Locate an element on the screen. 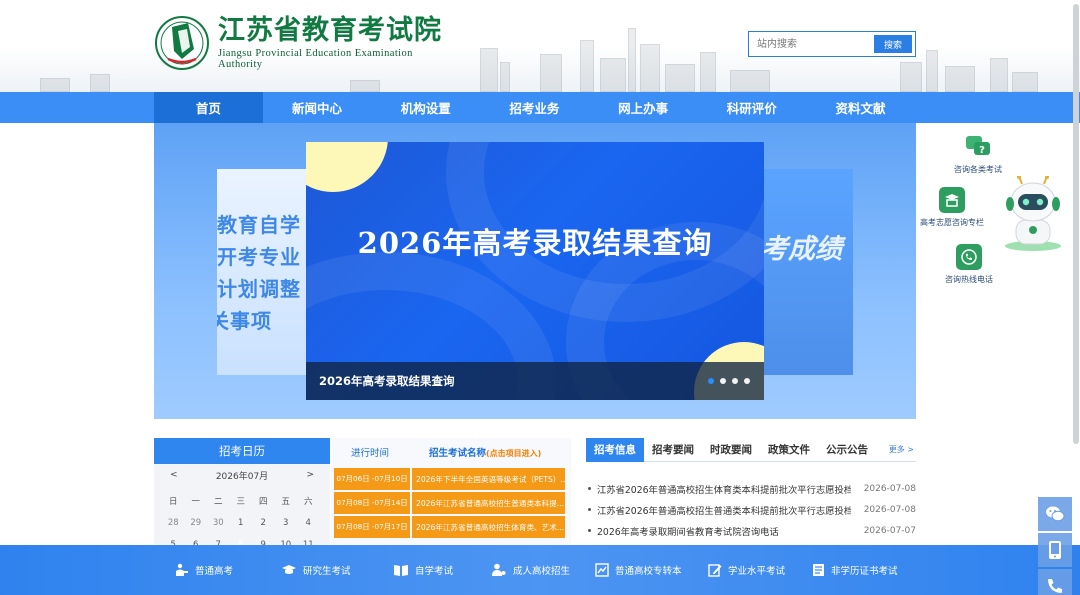 The height and width of the screenshot is (595, 1080). calendar-day: 4 is located at coordinates (308, 523).